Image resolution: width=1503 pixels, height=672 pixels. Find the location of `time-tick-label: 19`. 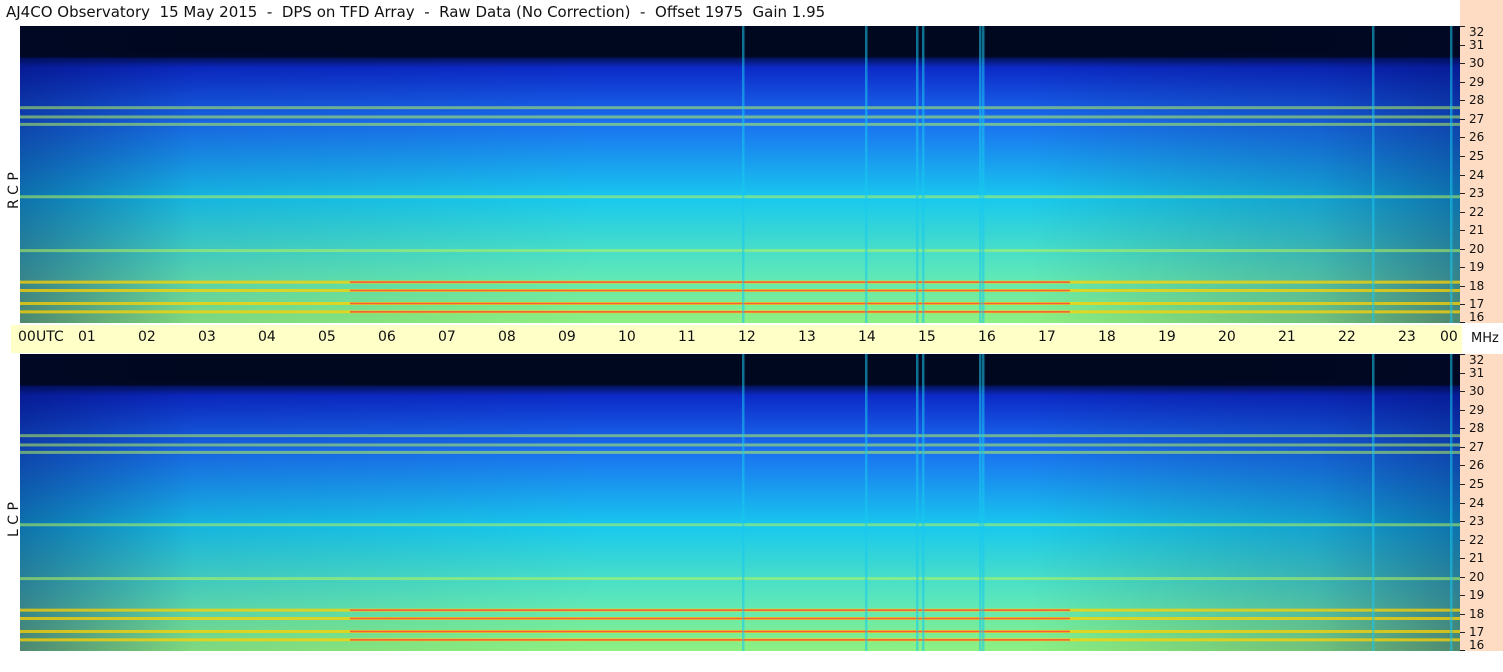

time-tick-label: 19 is located at coordinates (1167, 337).